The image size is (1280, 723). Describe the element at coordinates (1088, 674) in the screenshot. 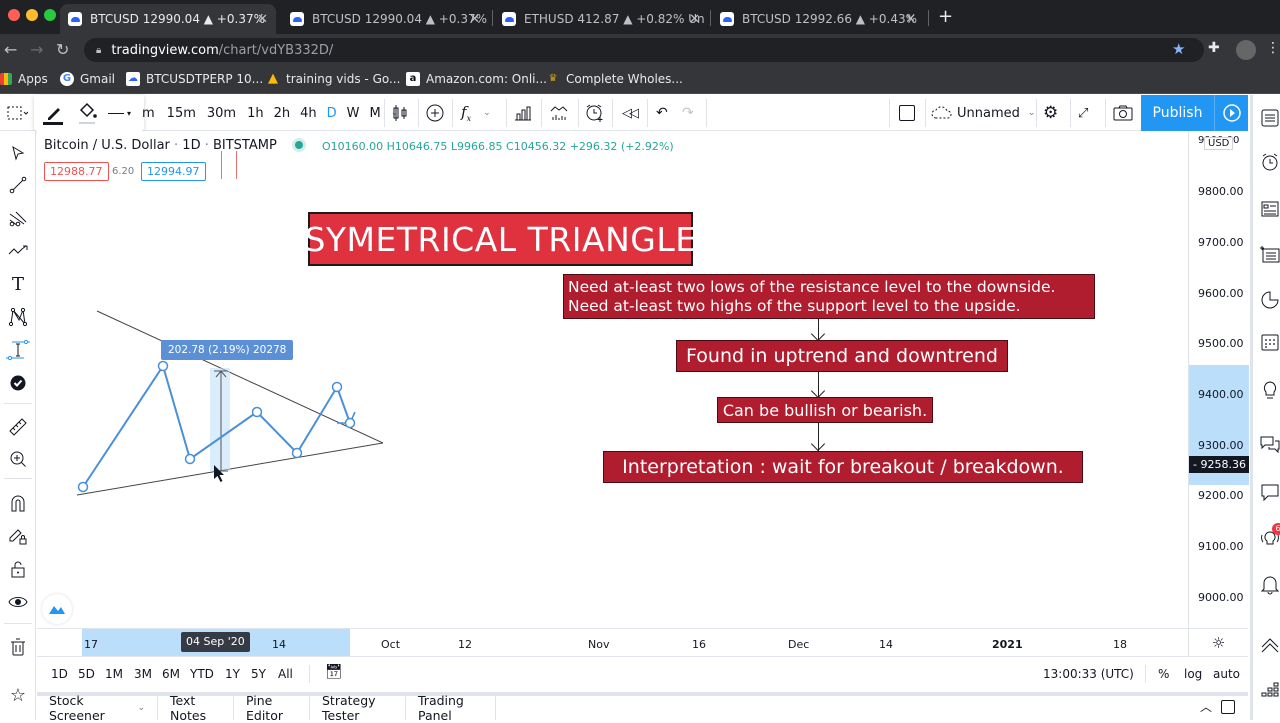

I see `utc-clock: 13:00:33 (UTC)` at that location.